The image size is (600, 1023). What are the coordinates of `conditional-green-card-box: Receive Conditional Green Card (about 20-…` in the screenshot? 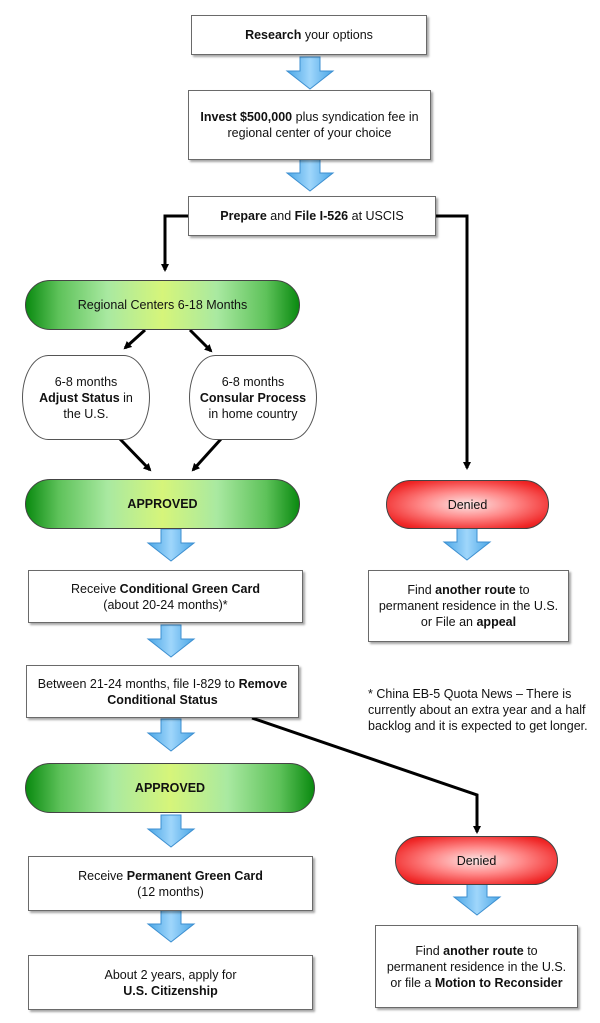 It's located at (165, 596).